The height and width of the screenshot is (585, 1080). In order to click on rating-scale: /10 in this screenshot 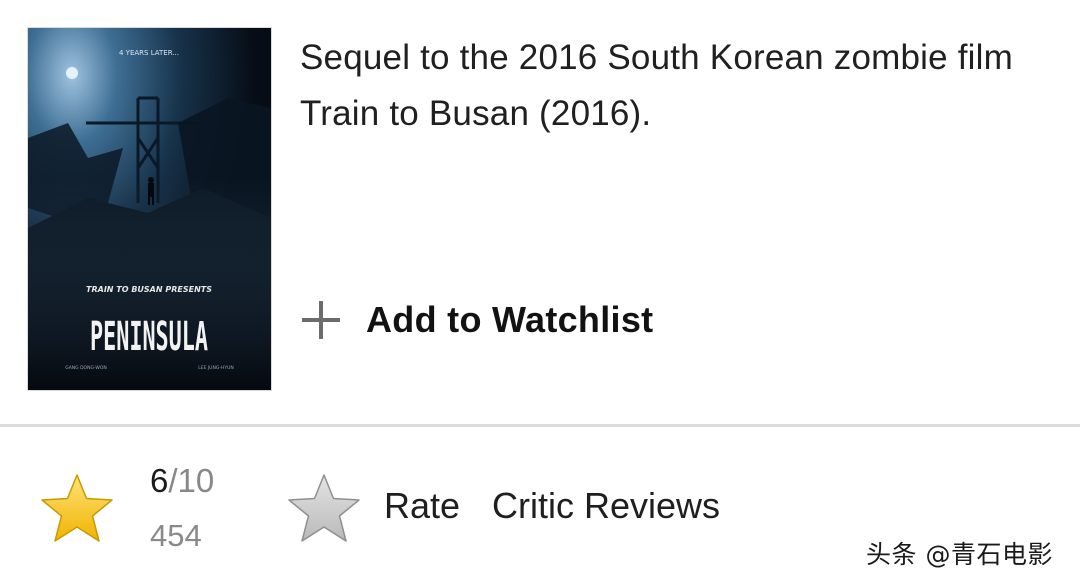, I will do `click(191, 480)`.